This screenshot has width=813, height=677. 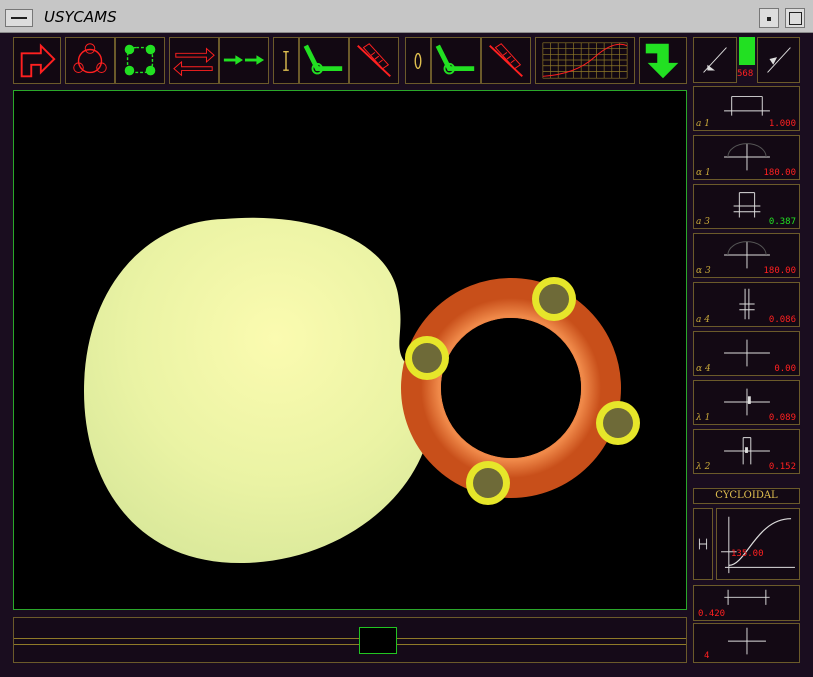 I want to click on count-value: 4, so click(x=707, y=656).